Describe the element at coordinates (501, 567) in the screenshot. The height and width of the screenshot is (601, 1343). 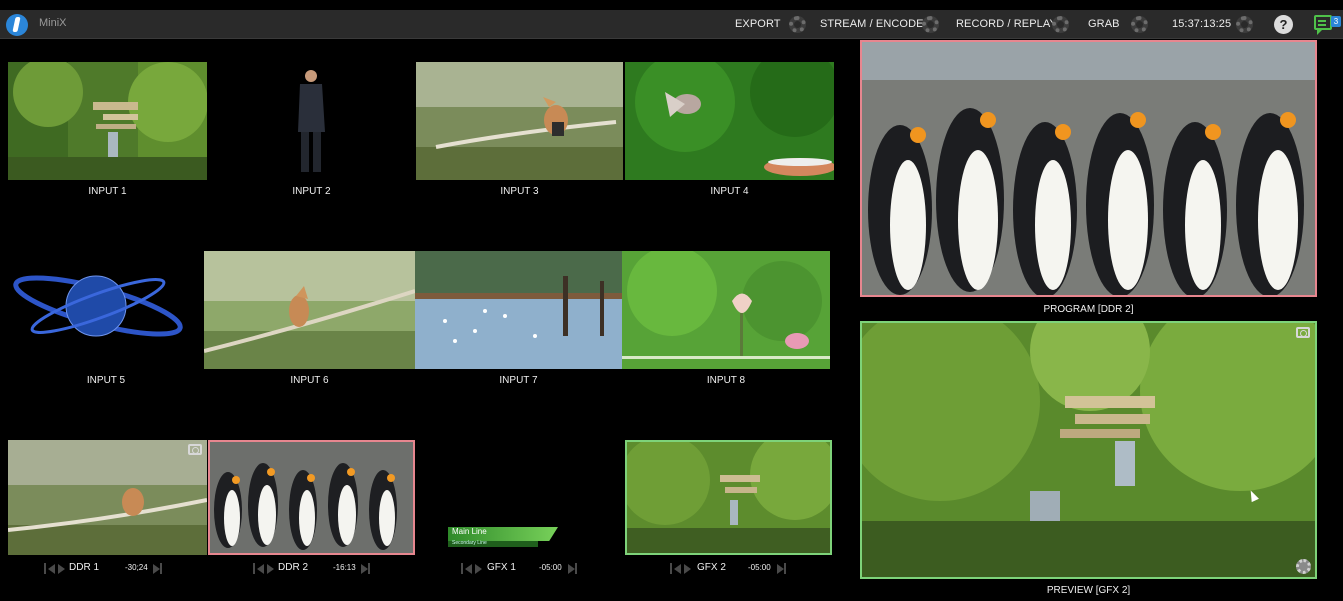
I see `gfx-1-name: GFX 1` at that location.